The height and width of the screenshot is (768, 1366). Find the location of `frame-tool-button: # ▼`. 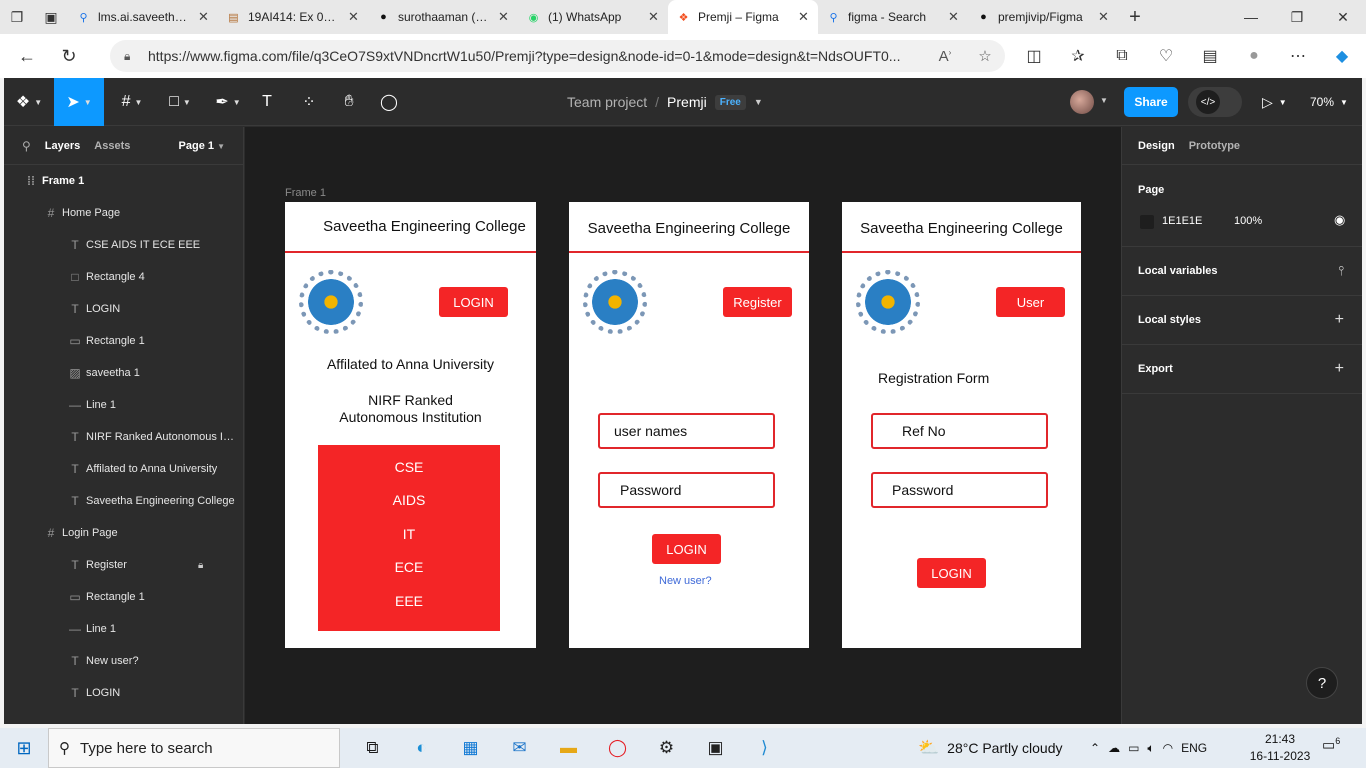

frame-tool-button: # ▼ is located at coordinates (132, 102).